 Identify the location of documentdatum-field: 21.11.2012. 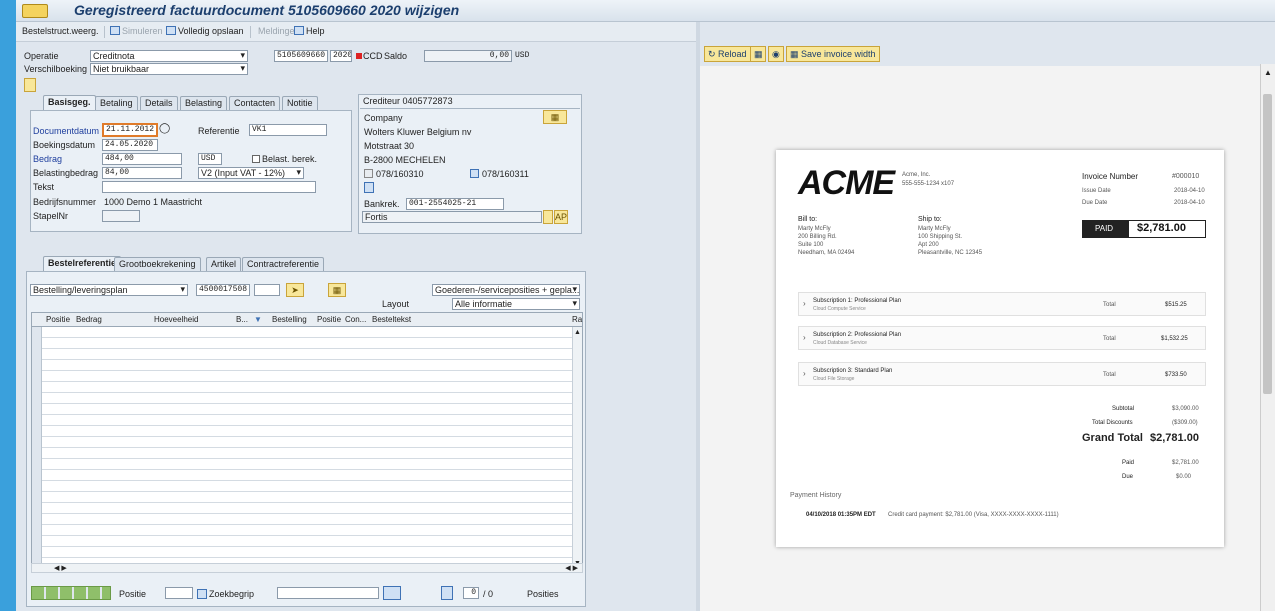
(130, 130).